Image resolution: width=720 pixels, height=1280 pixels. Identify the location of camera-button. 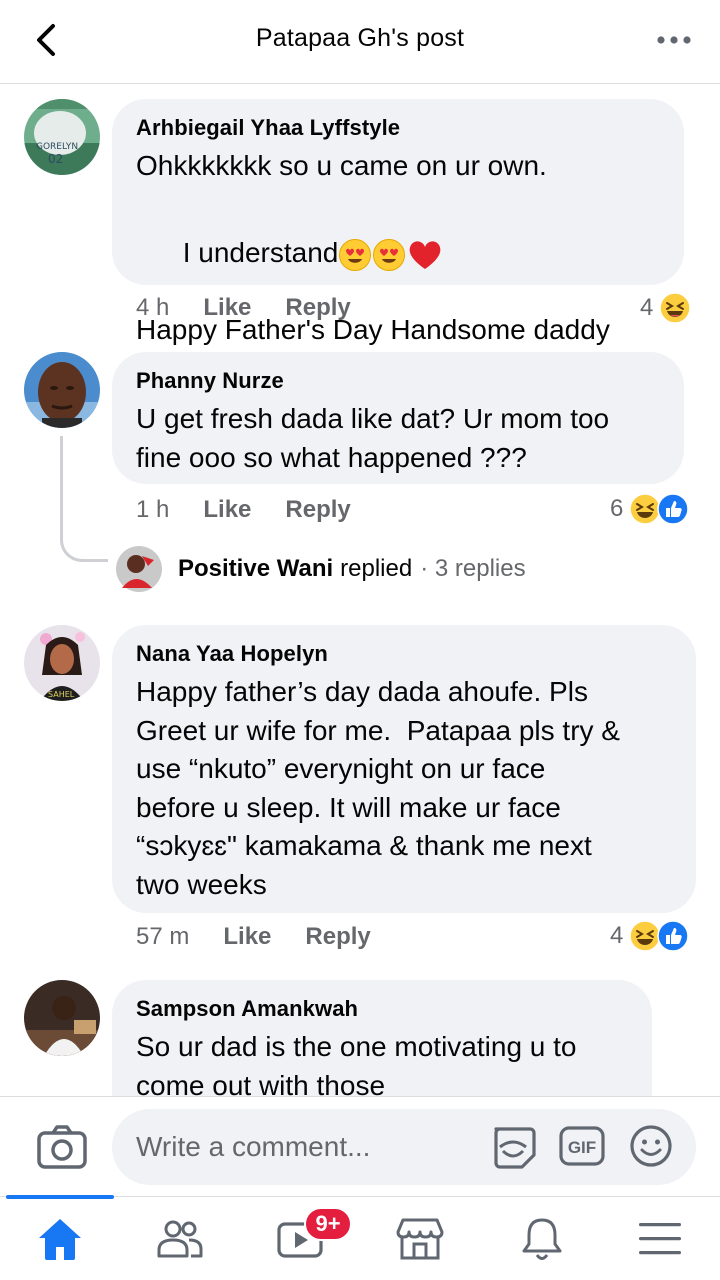
(62, 1147).